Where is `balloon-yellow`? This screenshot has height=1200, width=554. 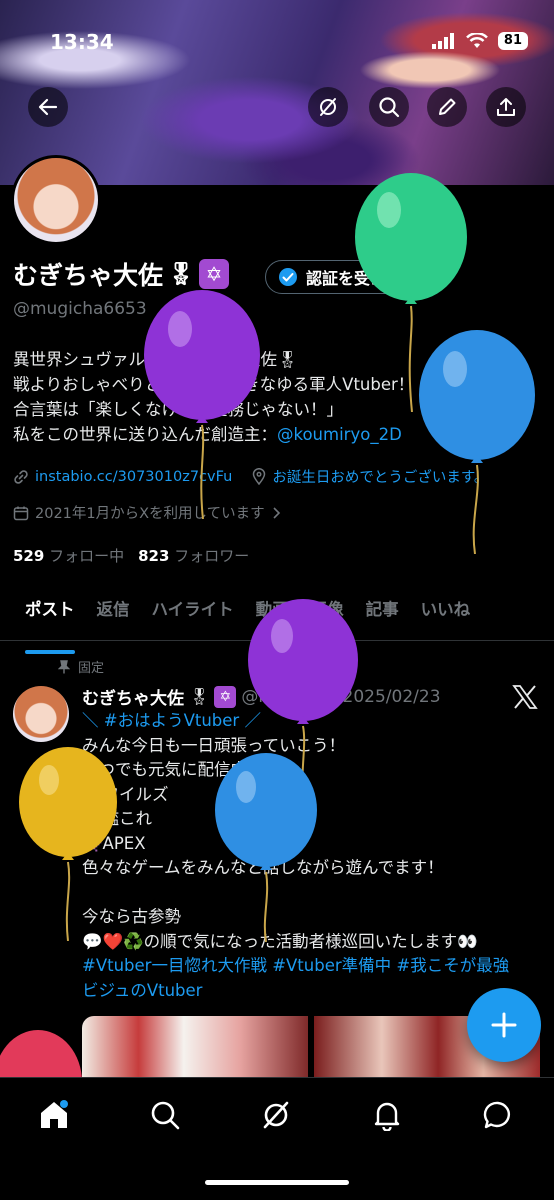 balloon-yellow is located at coordinates (68, 844).